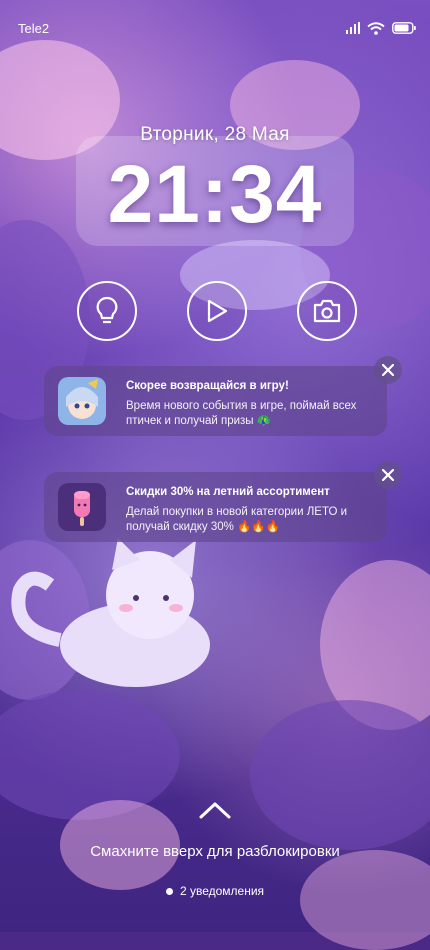 This screenshot has width=430, height=950. I want to click on camera-button, so click(327, 311).